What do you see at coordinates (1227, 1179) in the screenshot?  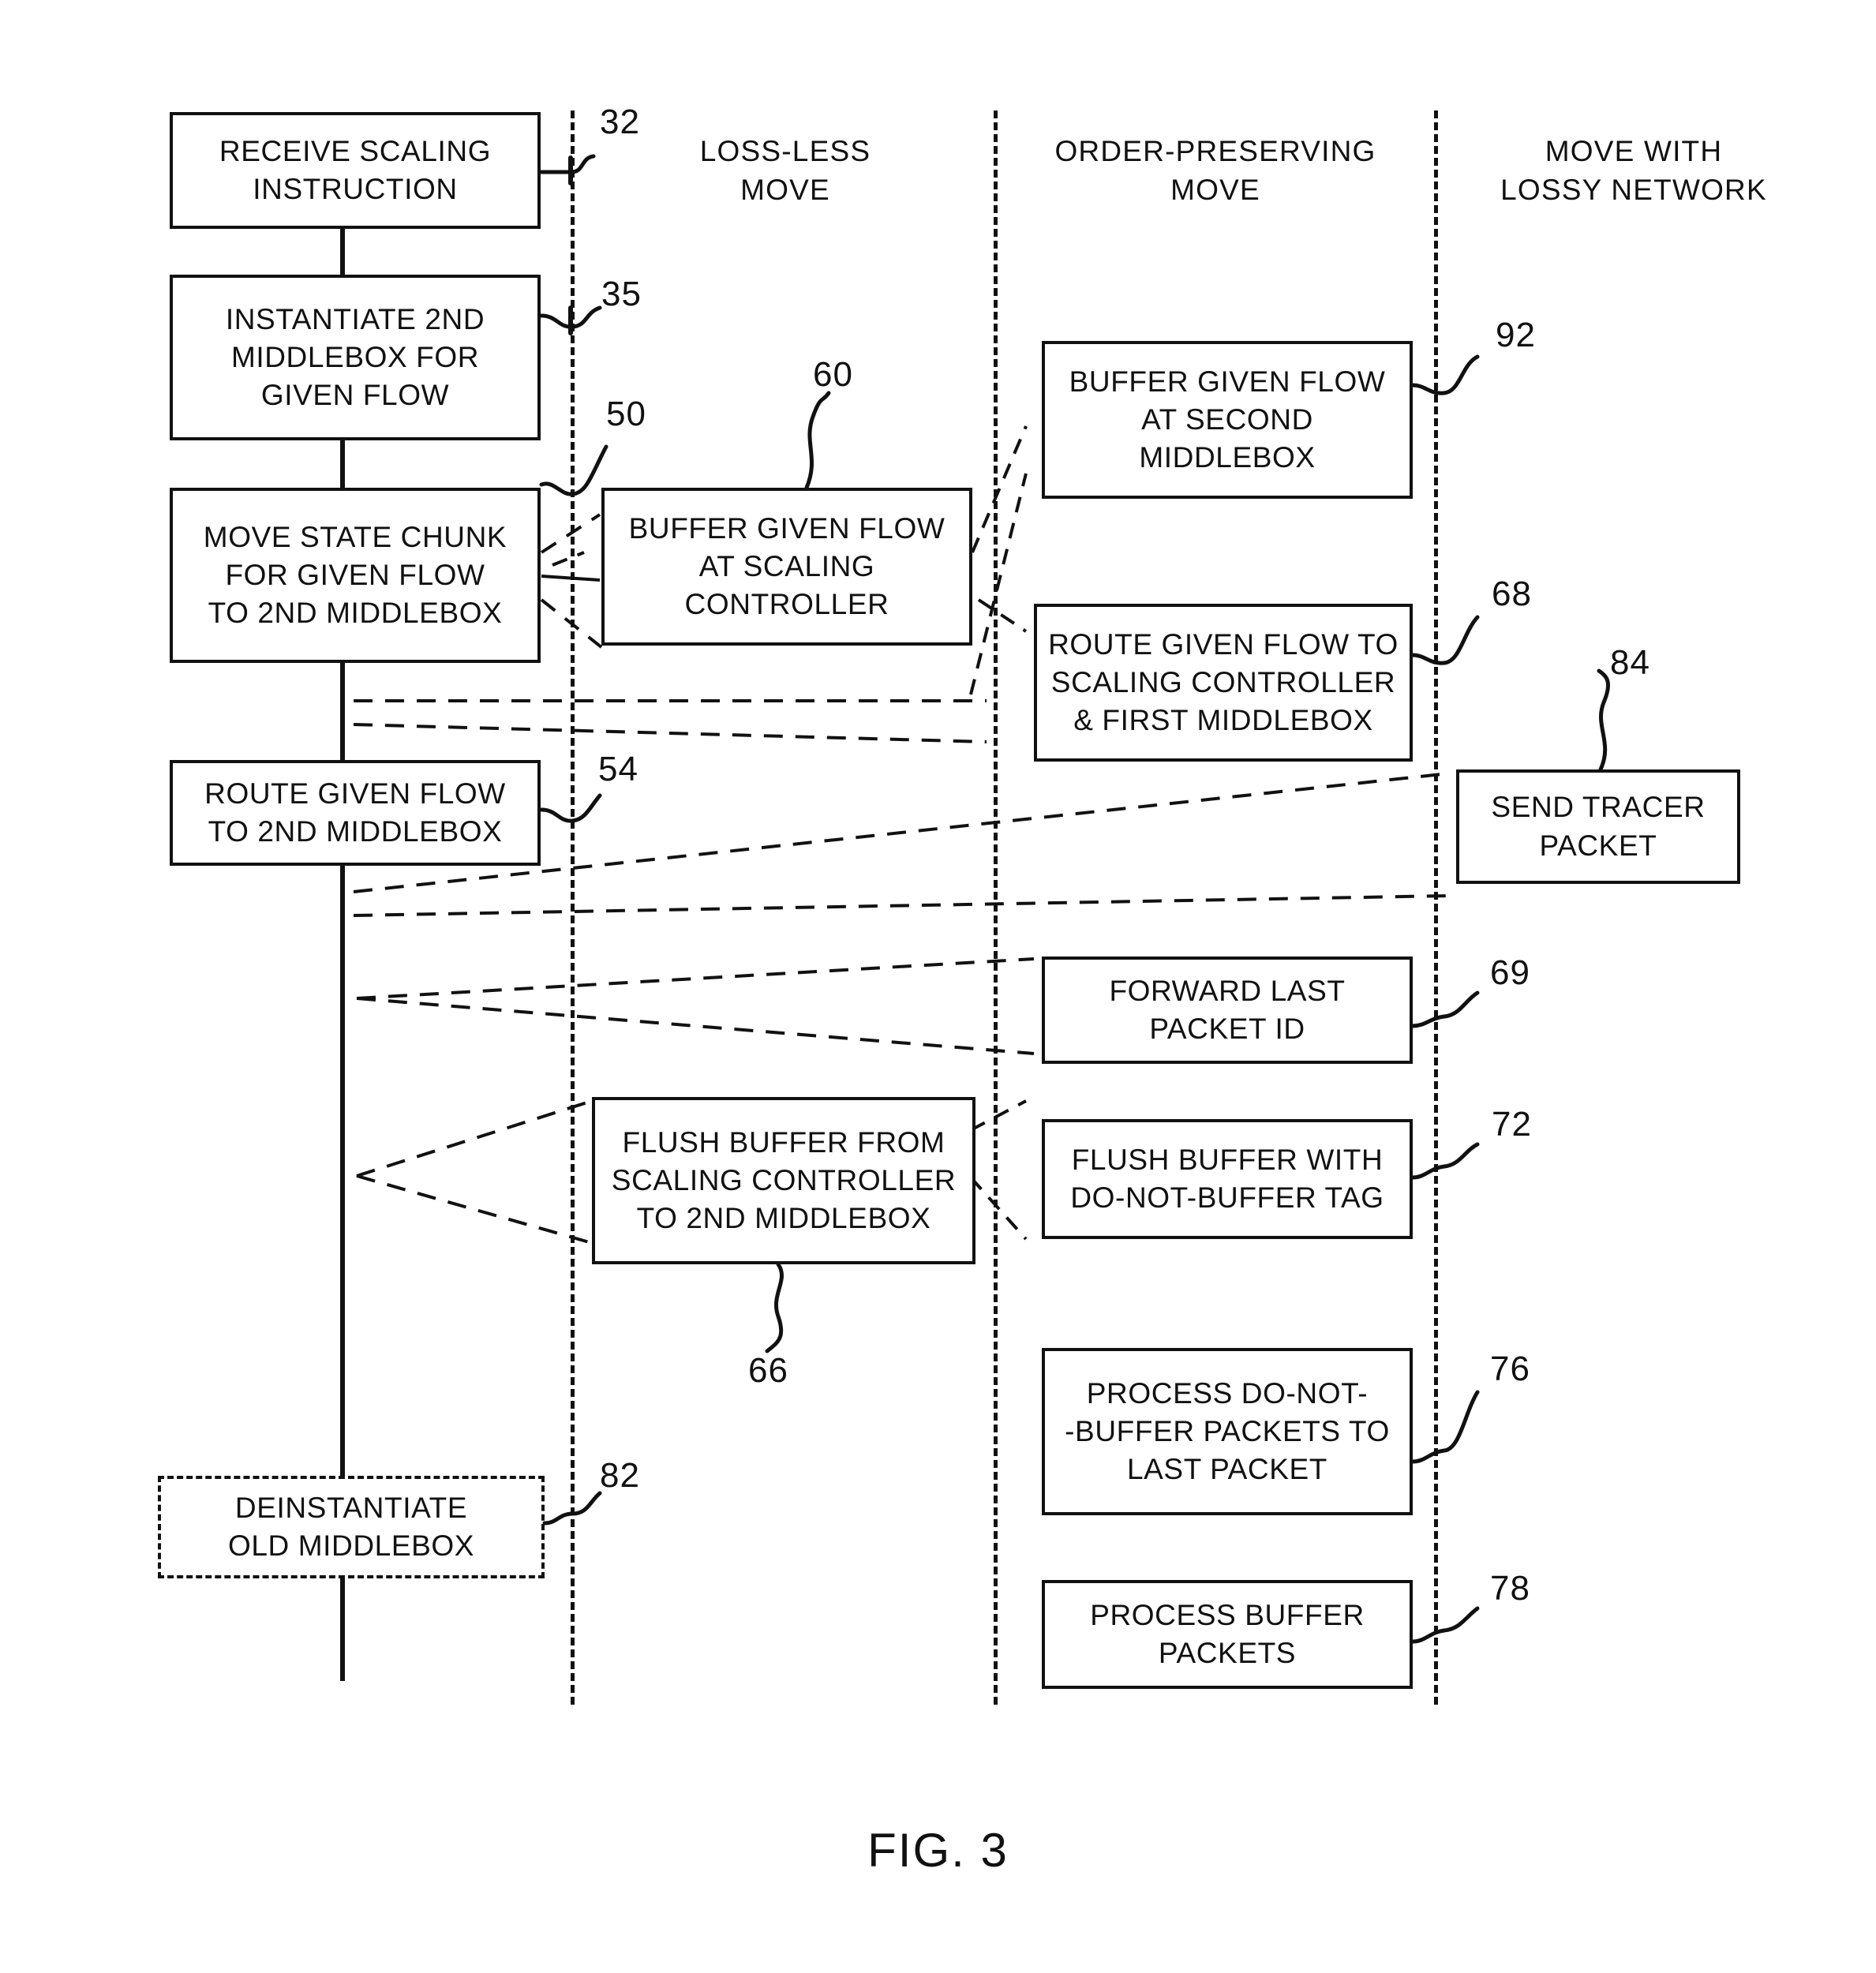 I see `box-flush-buffer-with-do-not-buffer-tag: FLUSH BUFFER WITH DO-NOT-BUFFER TAG` at bounding box center [1227, 1179].